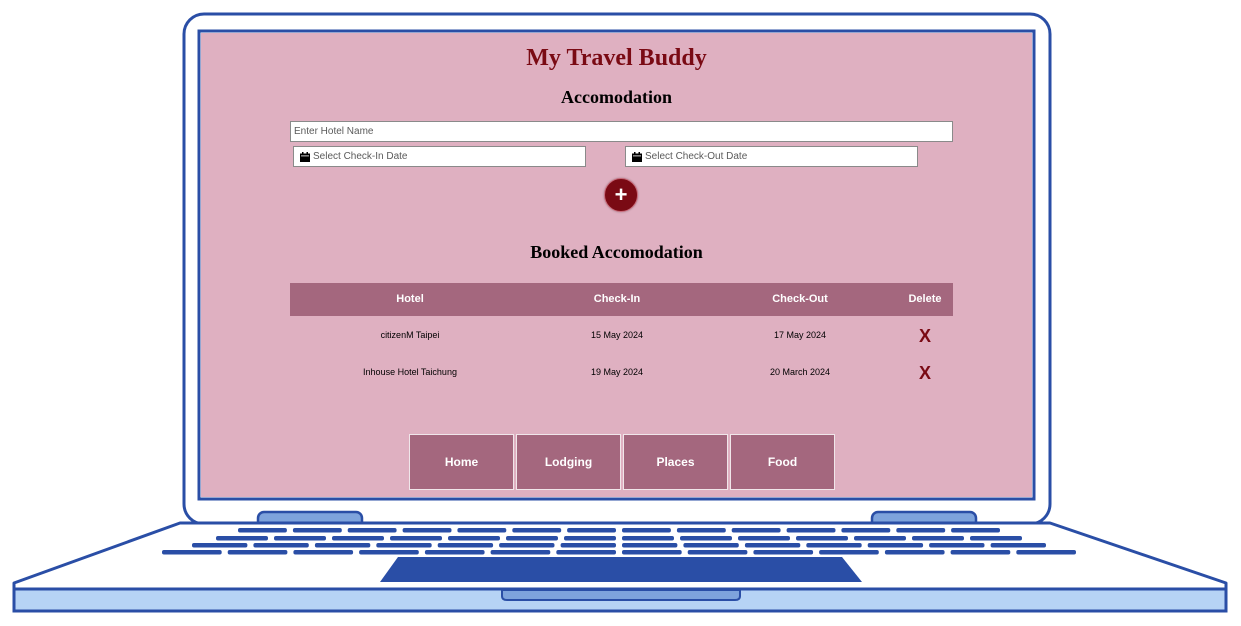  What do you see at coordinates (410, 299) in the screenshot?
I see `column-header-hotel: Hotel` at bounding box center [410, 299].